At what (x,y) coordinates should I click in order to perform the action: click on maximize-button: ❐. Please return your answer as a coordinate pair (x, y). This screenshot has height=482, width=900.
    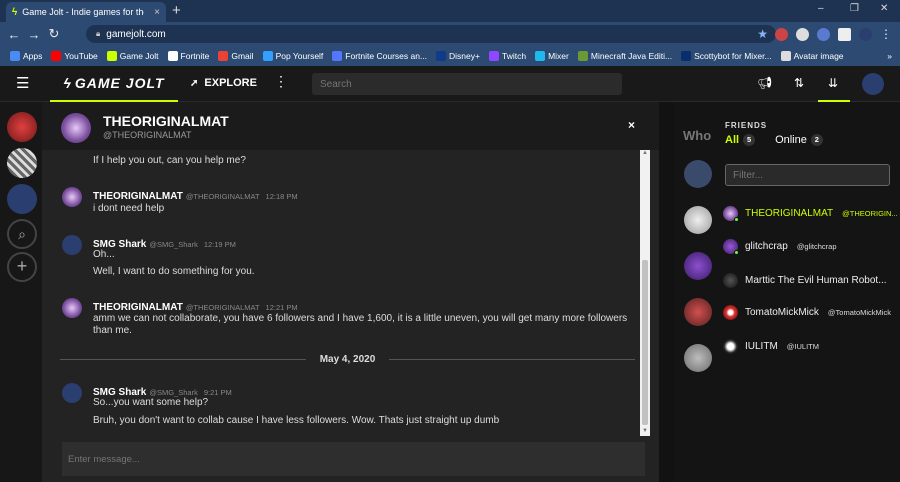
    Looking at the image, I should click on (854, 8).